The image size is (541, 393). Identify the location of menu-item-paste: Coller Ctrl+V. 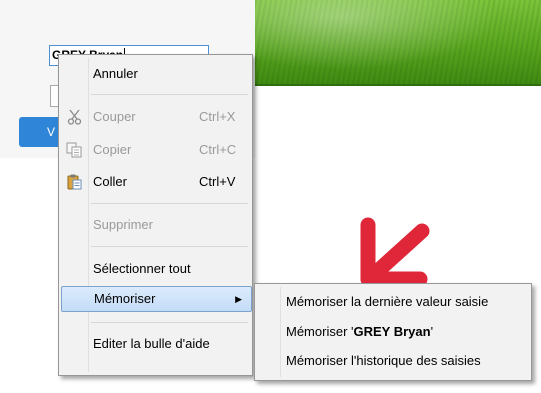
(155, 182).